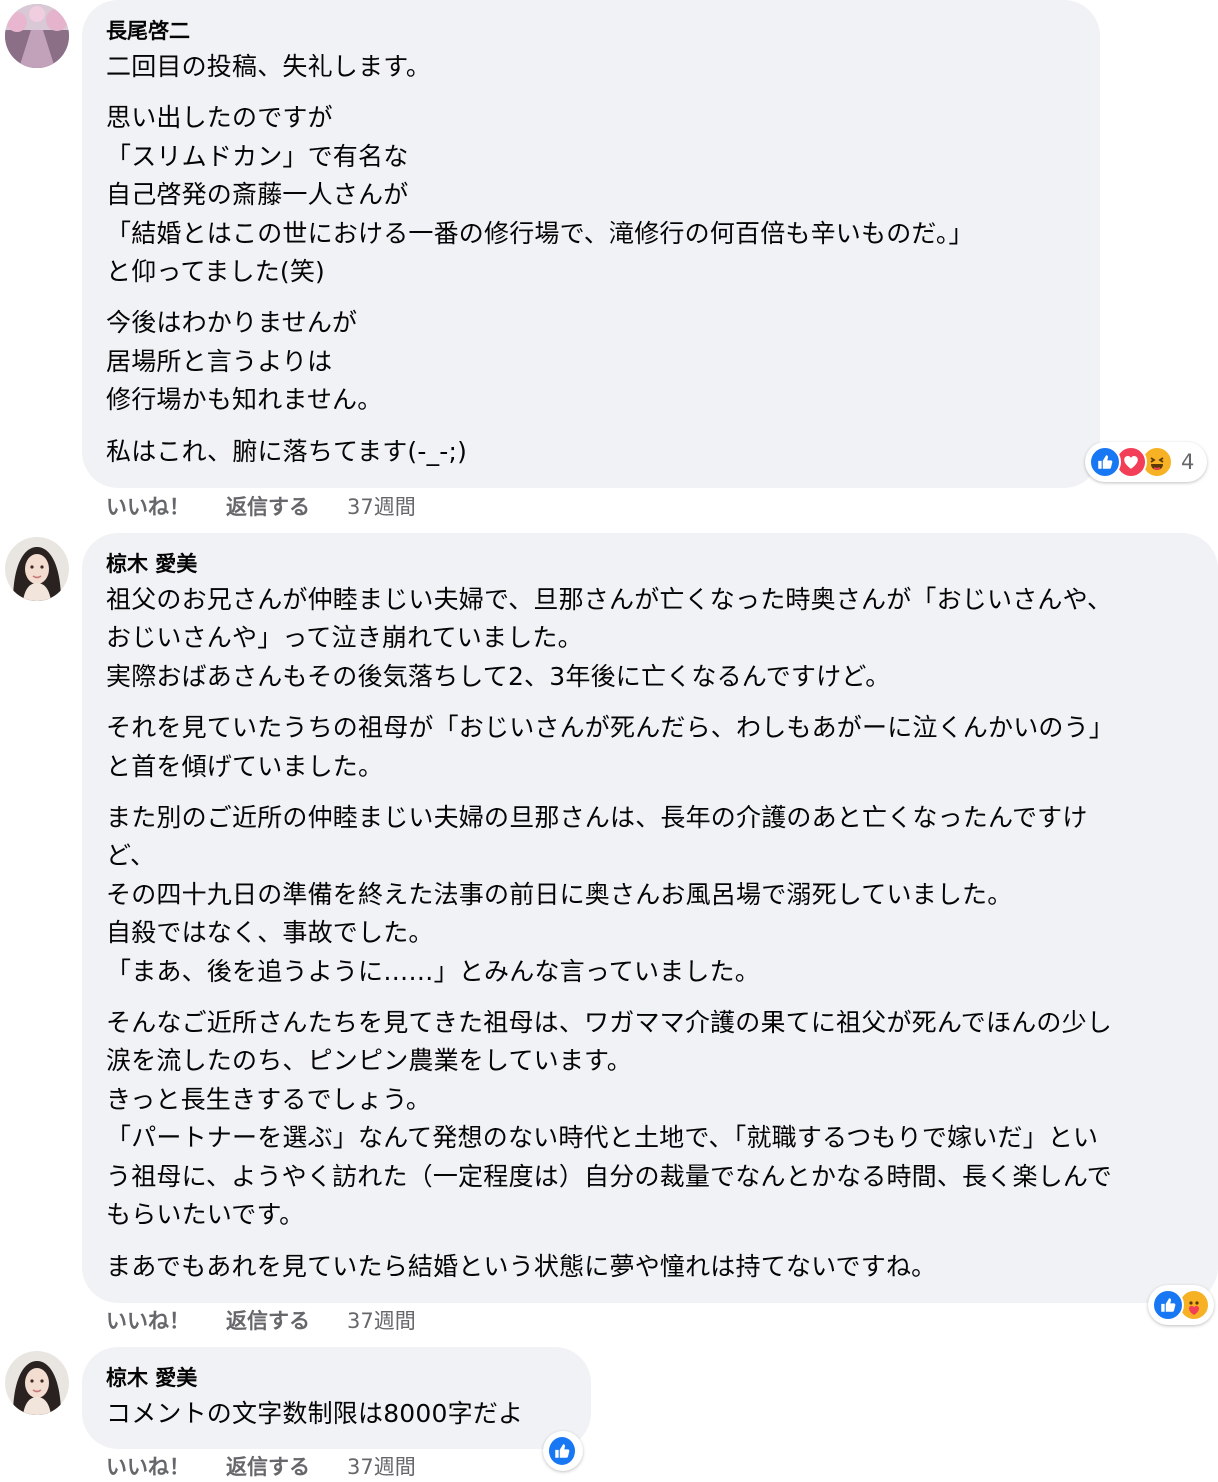 The width and height of the screenshot is (1218, 1482). Describe the element at coordinates (336, 1398) in the screenshot. I see `comment-bubble: 椋木 愛美 コメントの文字数制限は8000字だよ` at that location.